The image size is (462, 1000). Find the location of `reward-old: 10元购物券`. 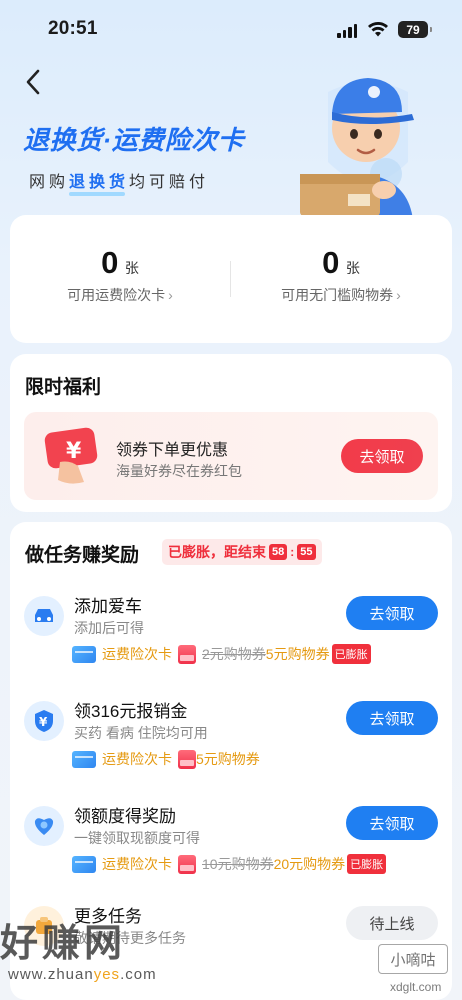

reward-old: 10元购物券 is located at coordinates (238, 864).